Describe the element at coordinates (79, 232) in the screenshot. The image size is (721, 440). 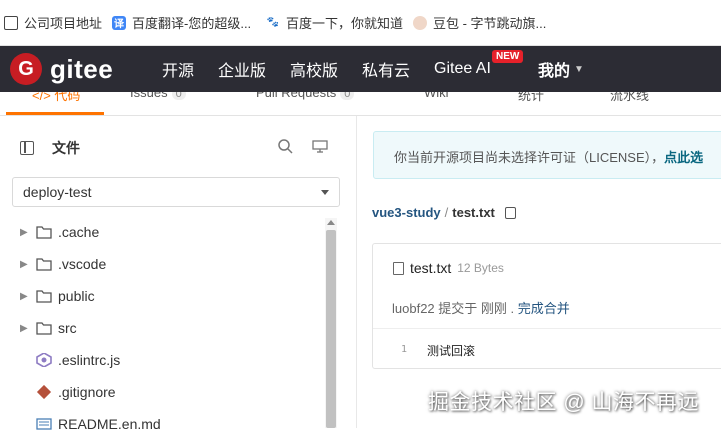
I see `tree-item-name: .cache` at that location.